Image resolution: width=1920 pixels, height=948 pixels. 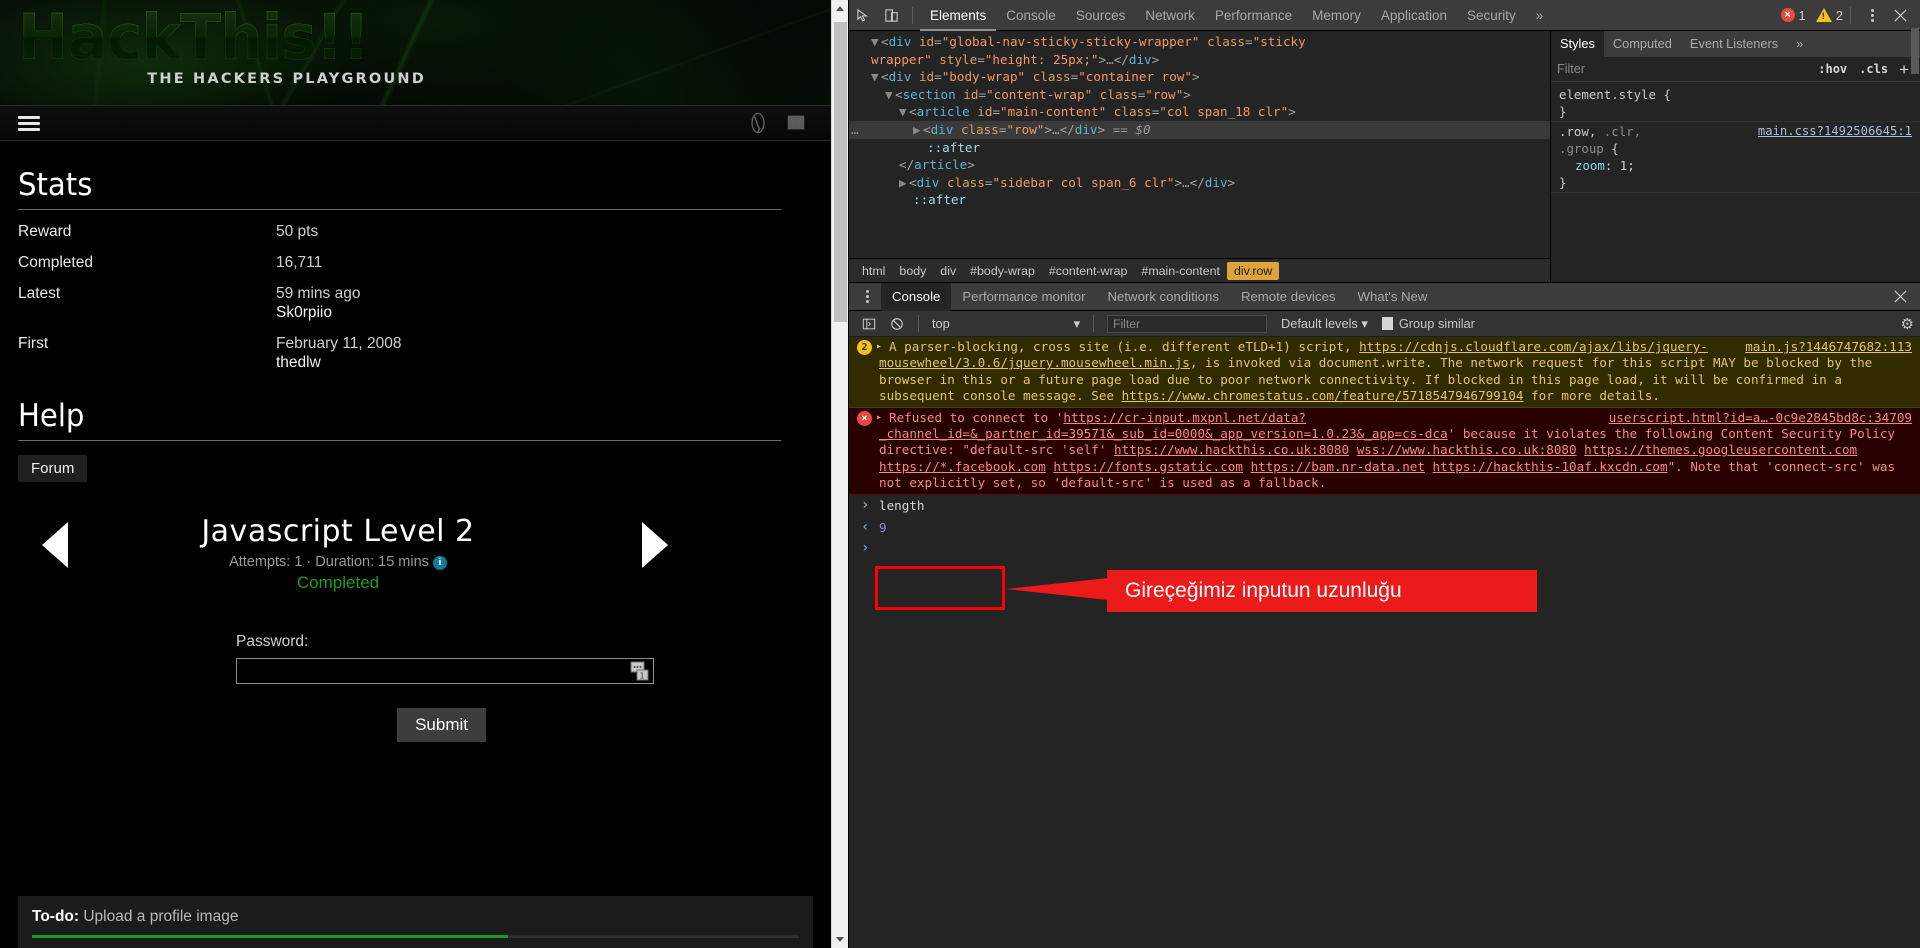 What do you see at coordinates (1793, 15) in the screenshot?
I see `error-count-chip: × 1` at bounding box center [1793, 15].